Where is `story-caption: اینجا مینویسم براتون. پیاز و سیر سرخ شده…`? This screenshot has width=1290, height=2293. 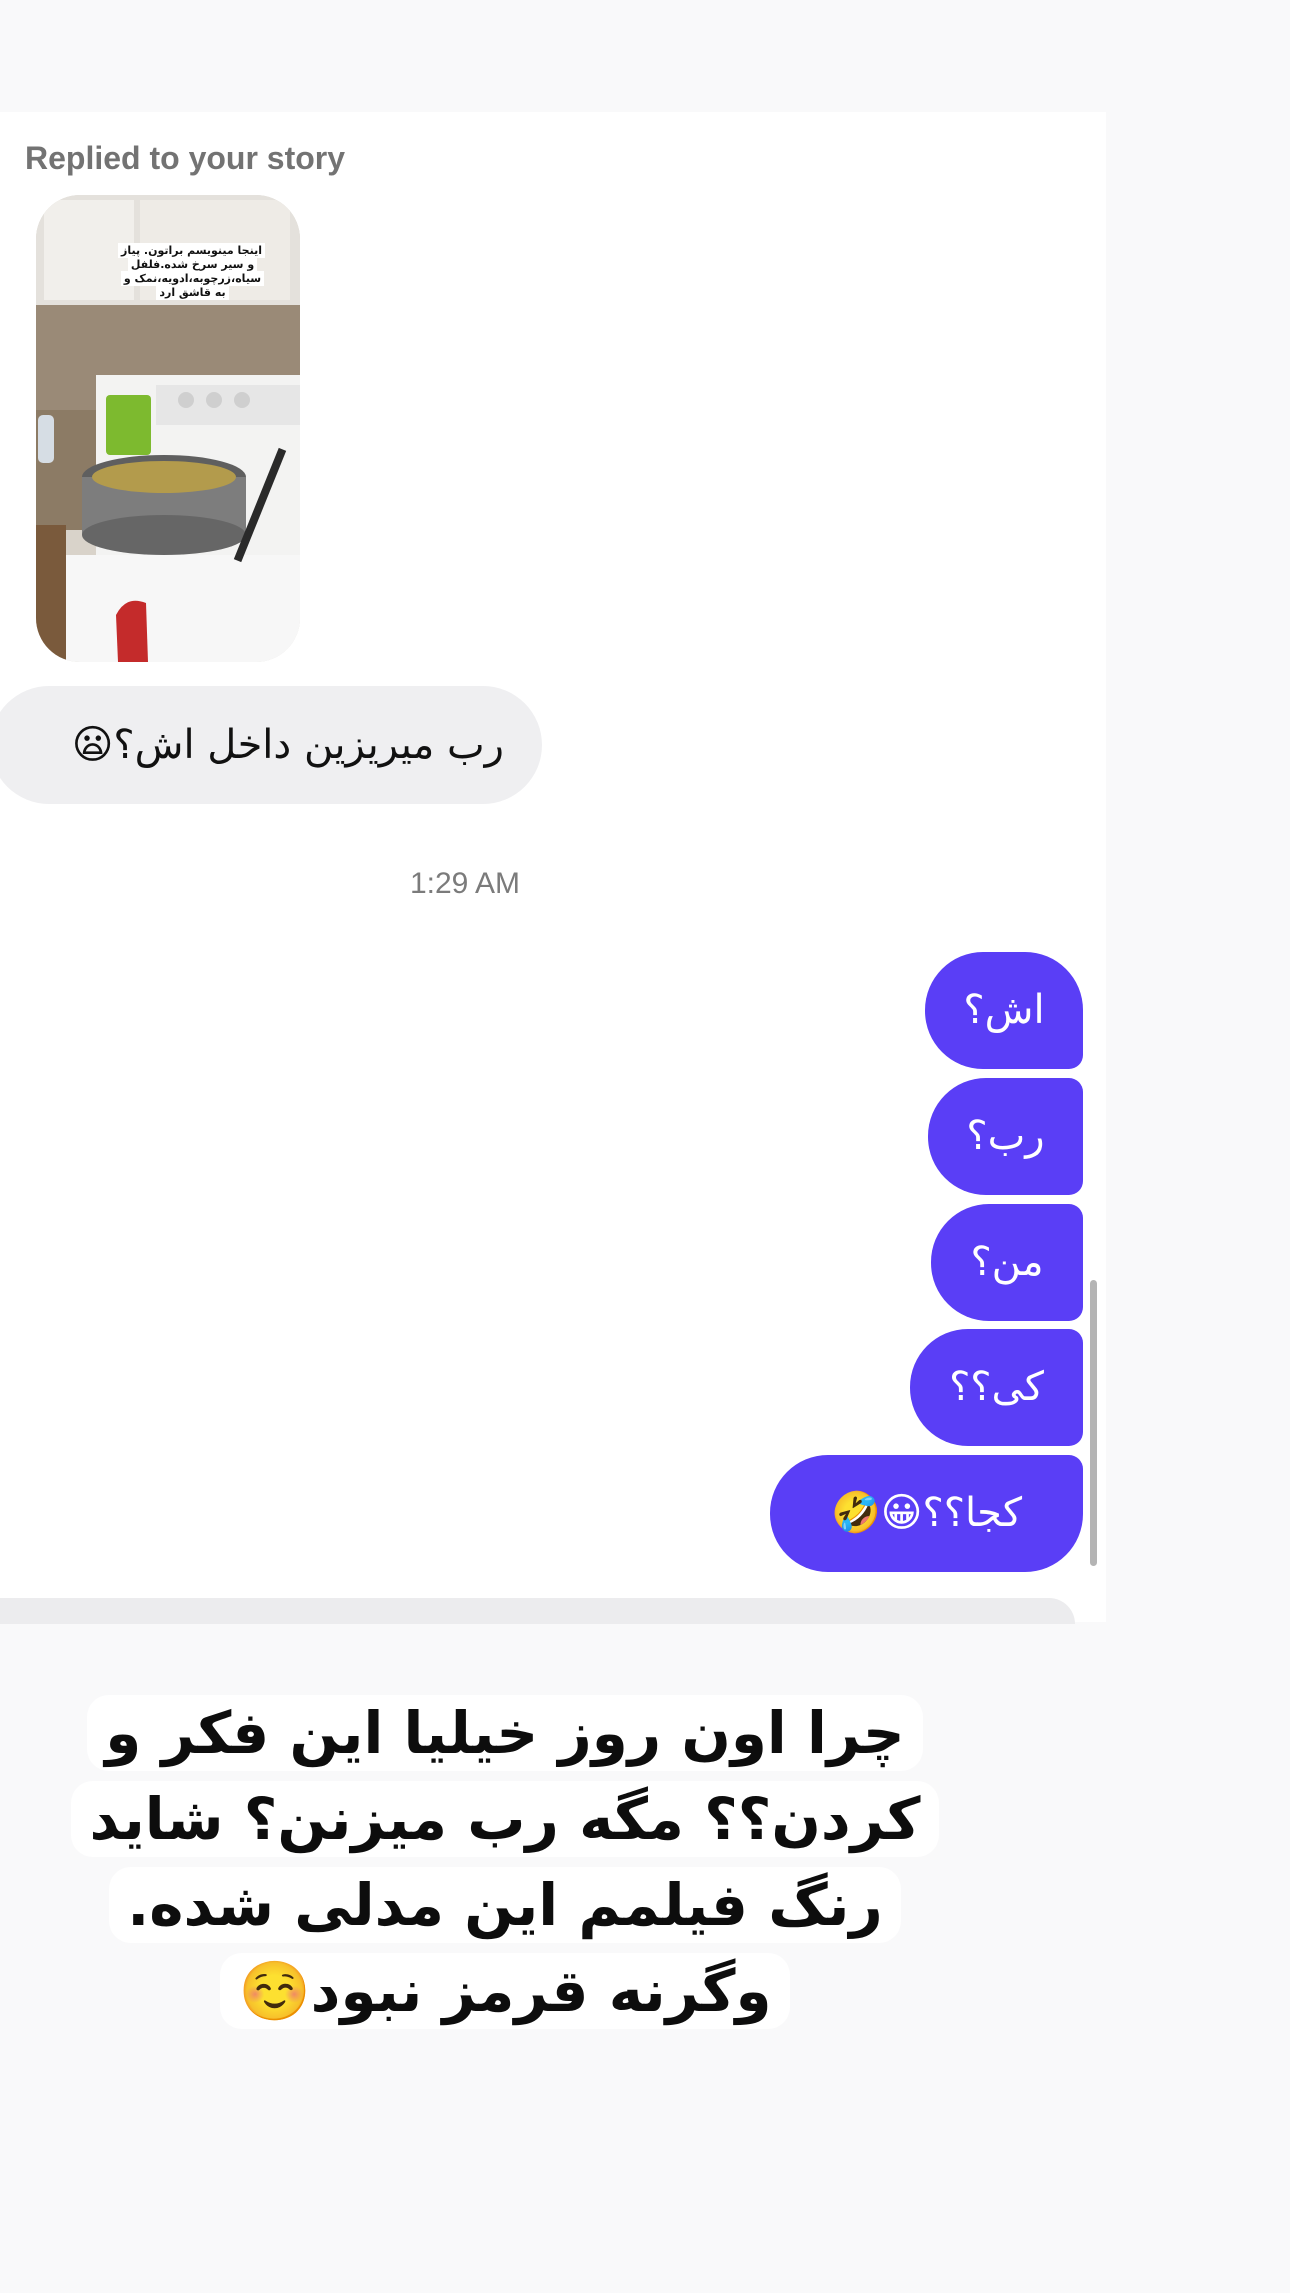 story-caption: اینجا مینویسم براتون. پیاز و سیر سرخ شده… is located at coordinates (191, 271).